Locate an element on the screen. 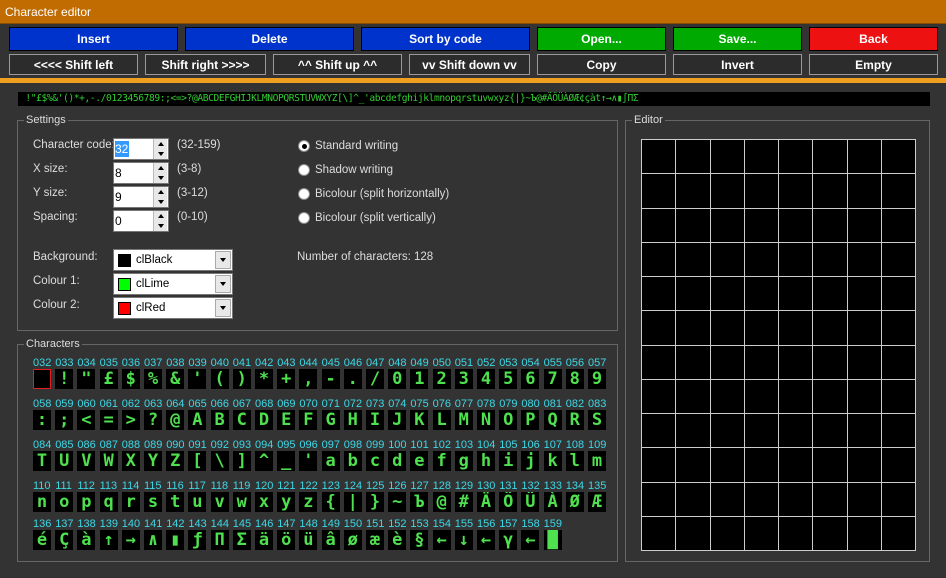 This screenshot has height=578, width=946. character-cell: █ is located at coordinates (552, 540).